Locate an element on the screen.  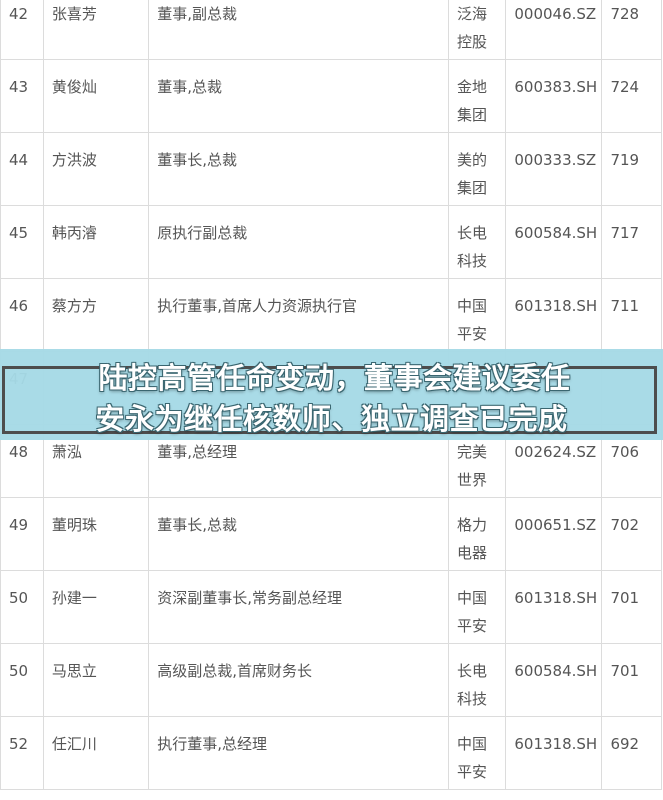
rank-cell: 46 is located at coordinates (22, 315).